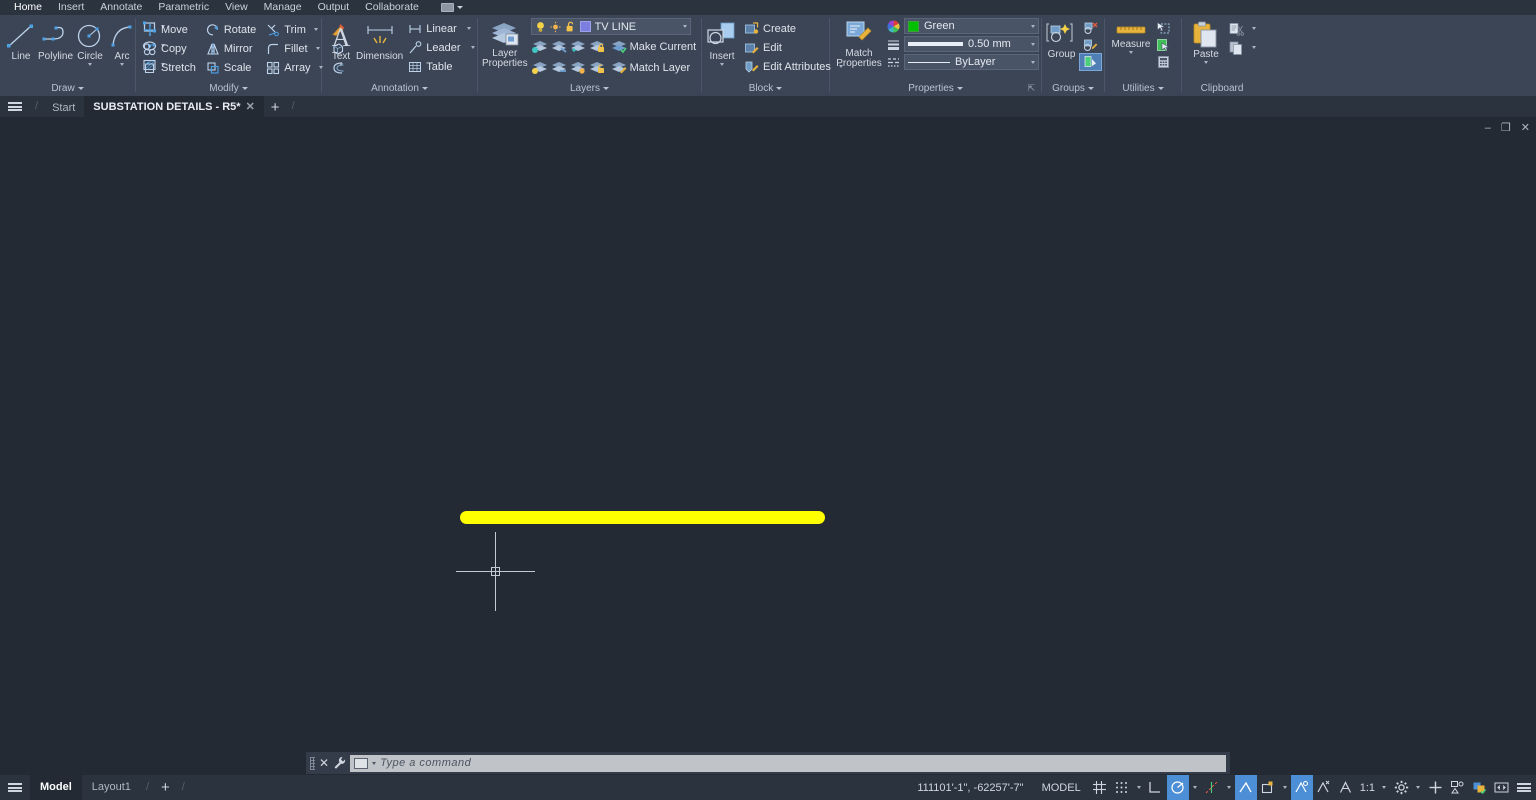 This screenshot has width=1536, height=800. What do you see at coordinates (1061, 39) in the screenshot?
I see `group-button: Group` at bounding box center [1061, 39].